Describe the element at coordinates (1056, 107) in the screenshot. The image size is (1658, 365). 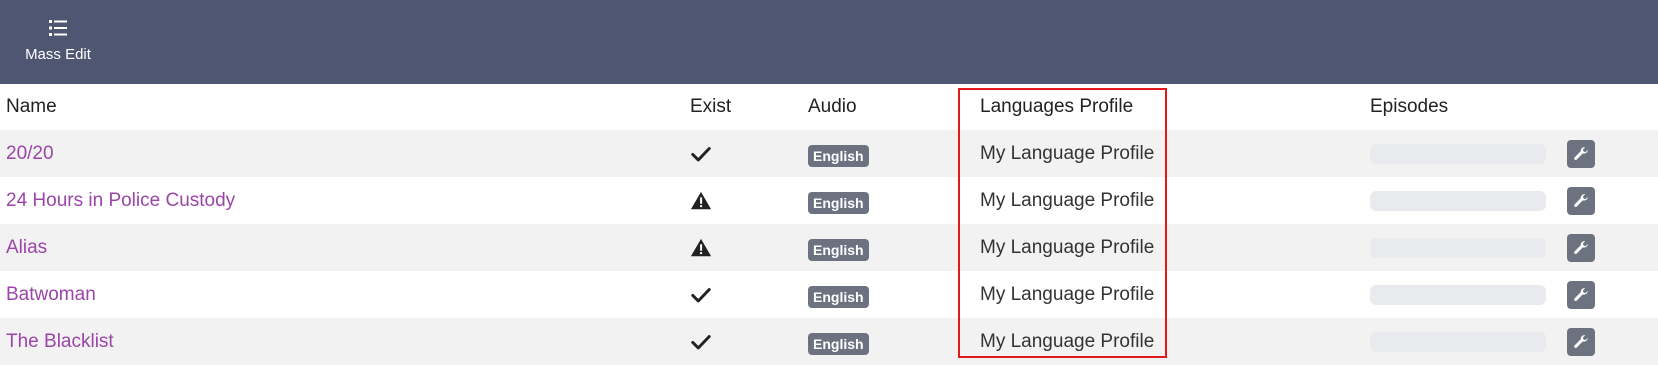
I see `column-header-languages-profile: Languages Profile` at that location.